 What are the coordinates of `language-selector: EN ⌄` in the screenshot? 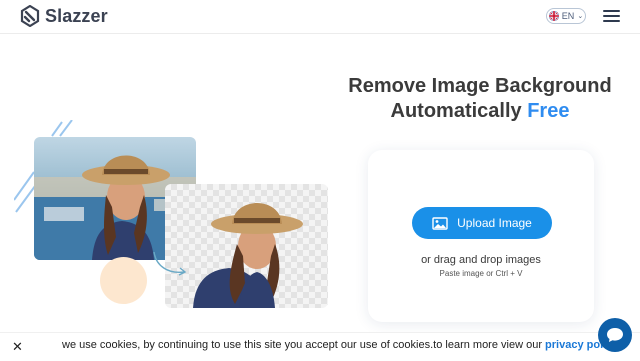 It's located at (566, 16).